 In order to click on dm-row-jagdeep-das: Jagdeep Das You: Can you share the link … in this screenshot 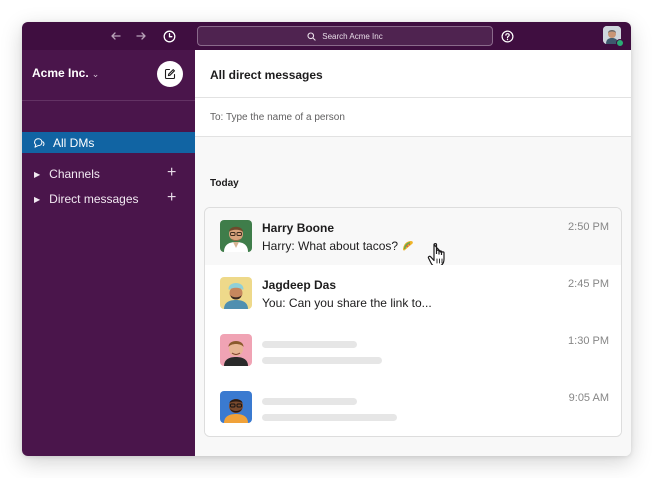, I will do `click(413, 294)`.